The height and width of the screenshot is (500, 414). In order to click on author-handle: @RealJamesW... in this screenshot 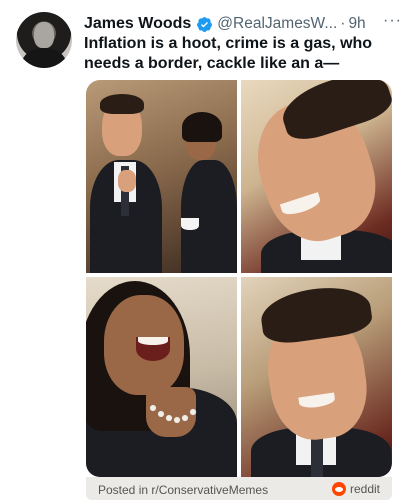, I will do `click(277, 24)`.